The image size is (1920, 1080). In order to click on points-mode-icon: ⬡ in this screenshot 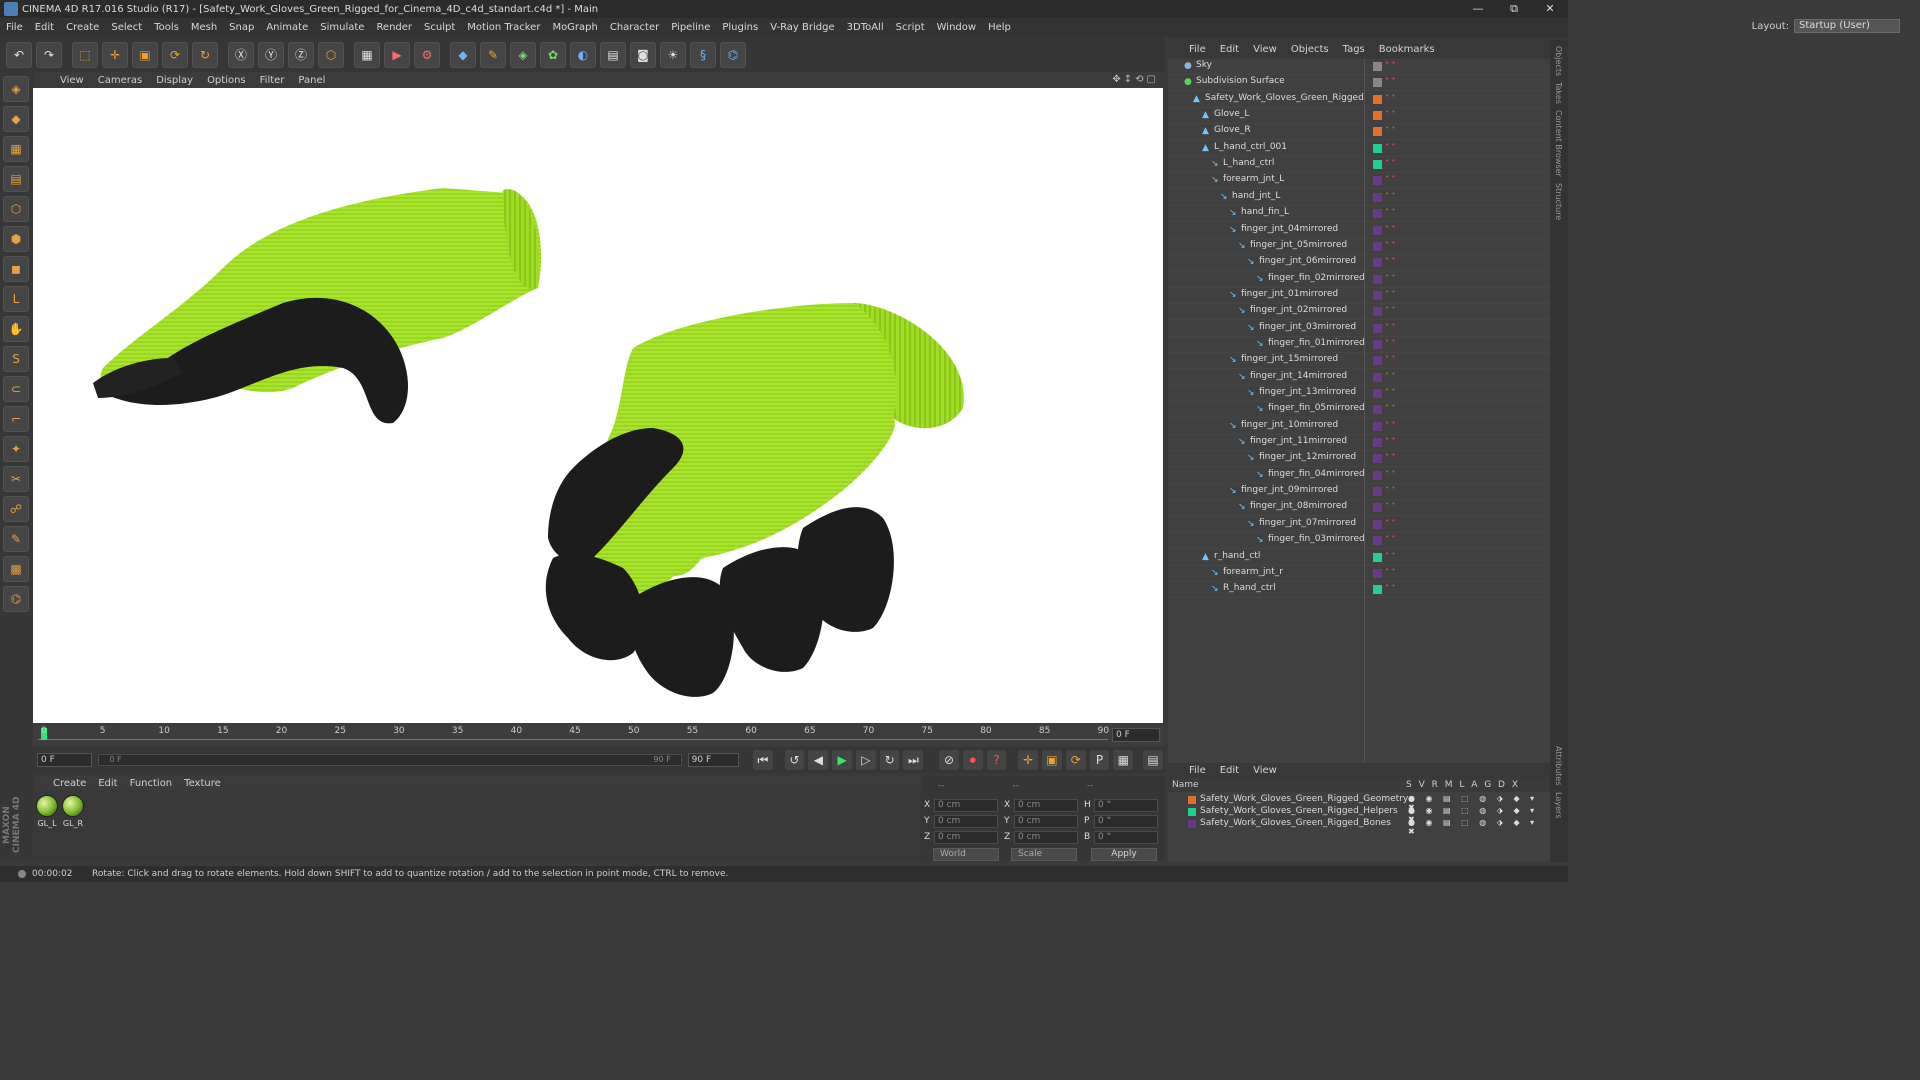, I will do `click(16, 209)`.